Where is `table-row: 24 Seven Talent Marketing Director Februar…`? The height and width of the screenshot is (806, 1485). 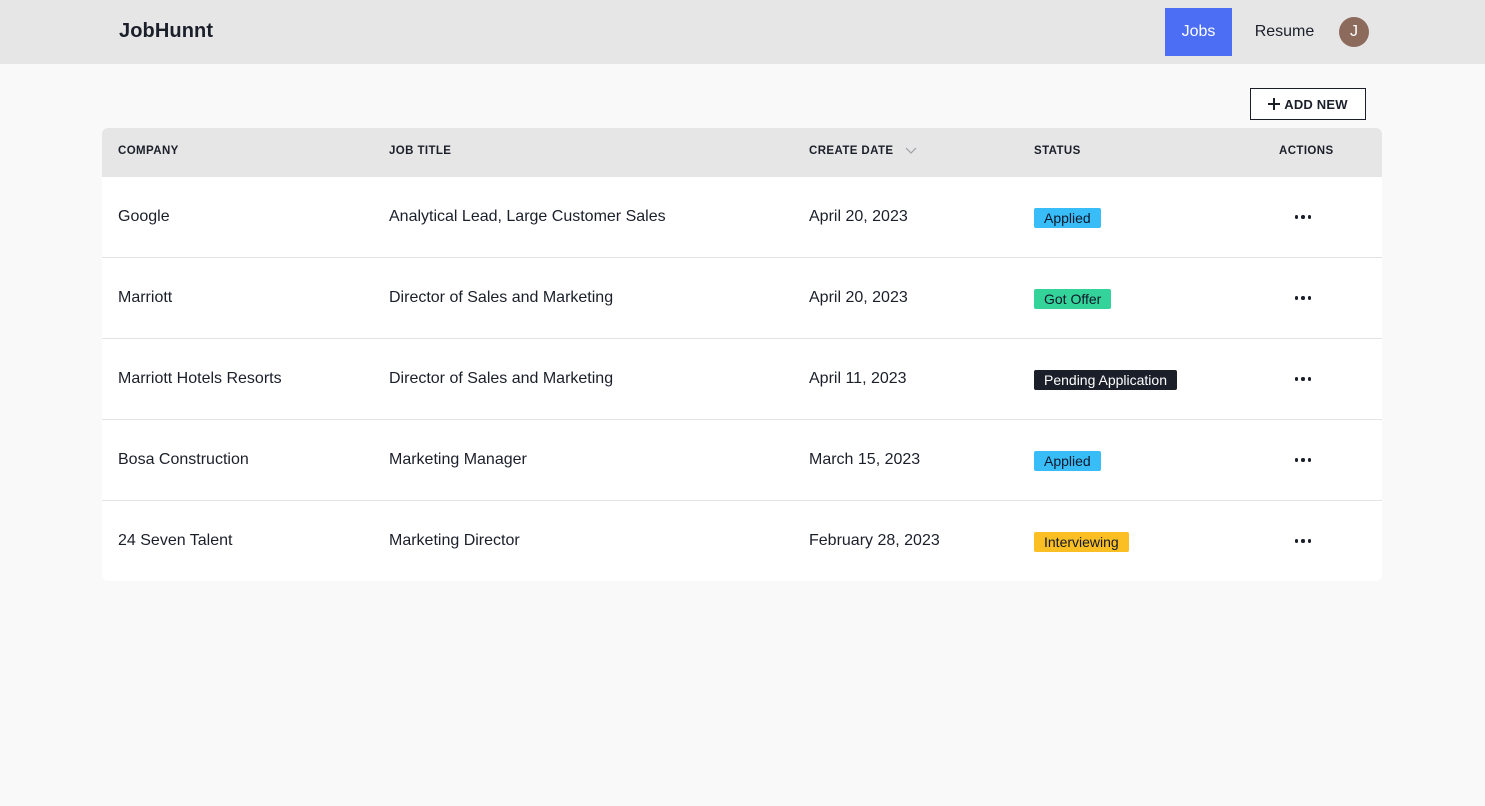
table-row: 24 Seven Talent Marketing Director Februar… is located at coordinates (742, 541).